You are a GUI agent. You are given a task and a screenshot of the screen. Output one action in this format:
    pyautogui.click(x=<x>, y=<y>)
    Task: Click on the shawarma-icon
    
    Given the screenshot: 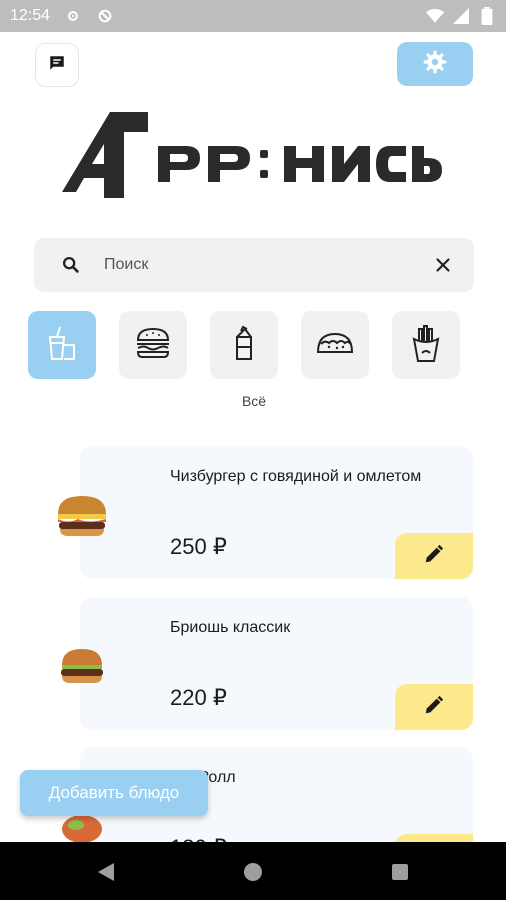 What is the action you would take?
    pyautogui.click(x=244, y=345)
    